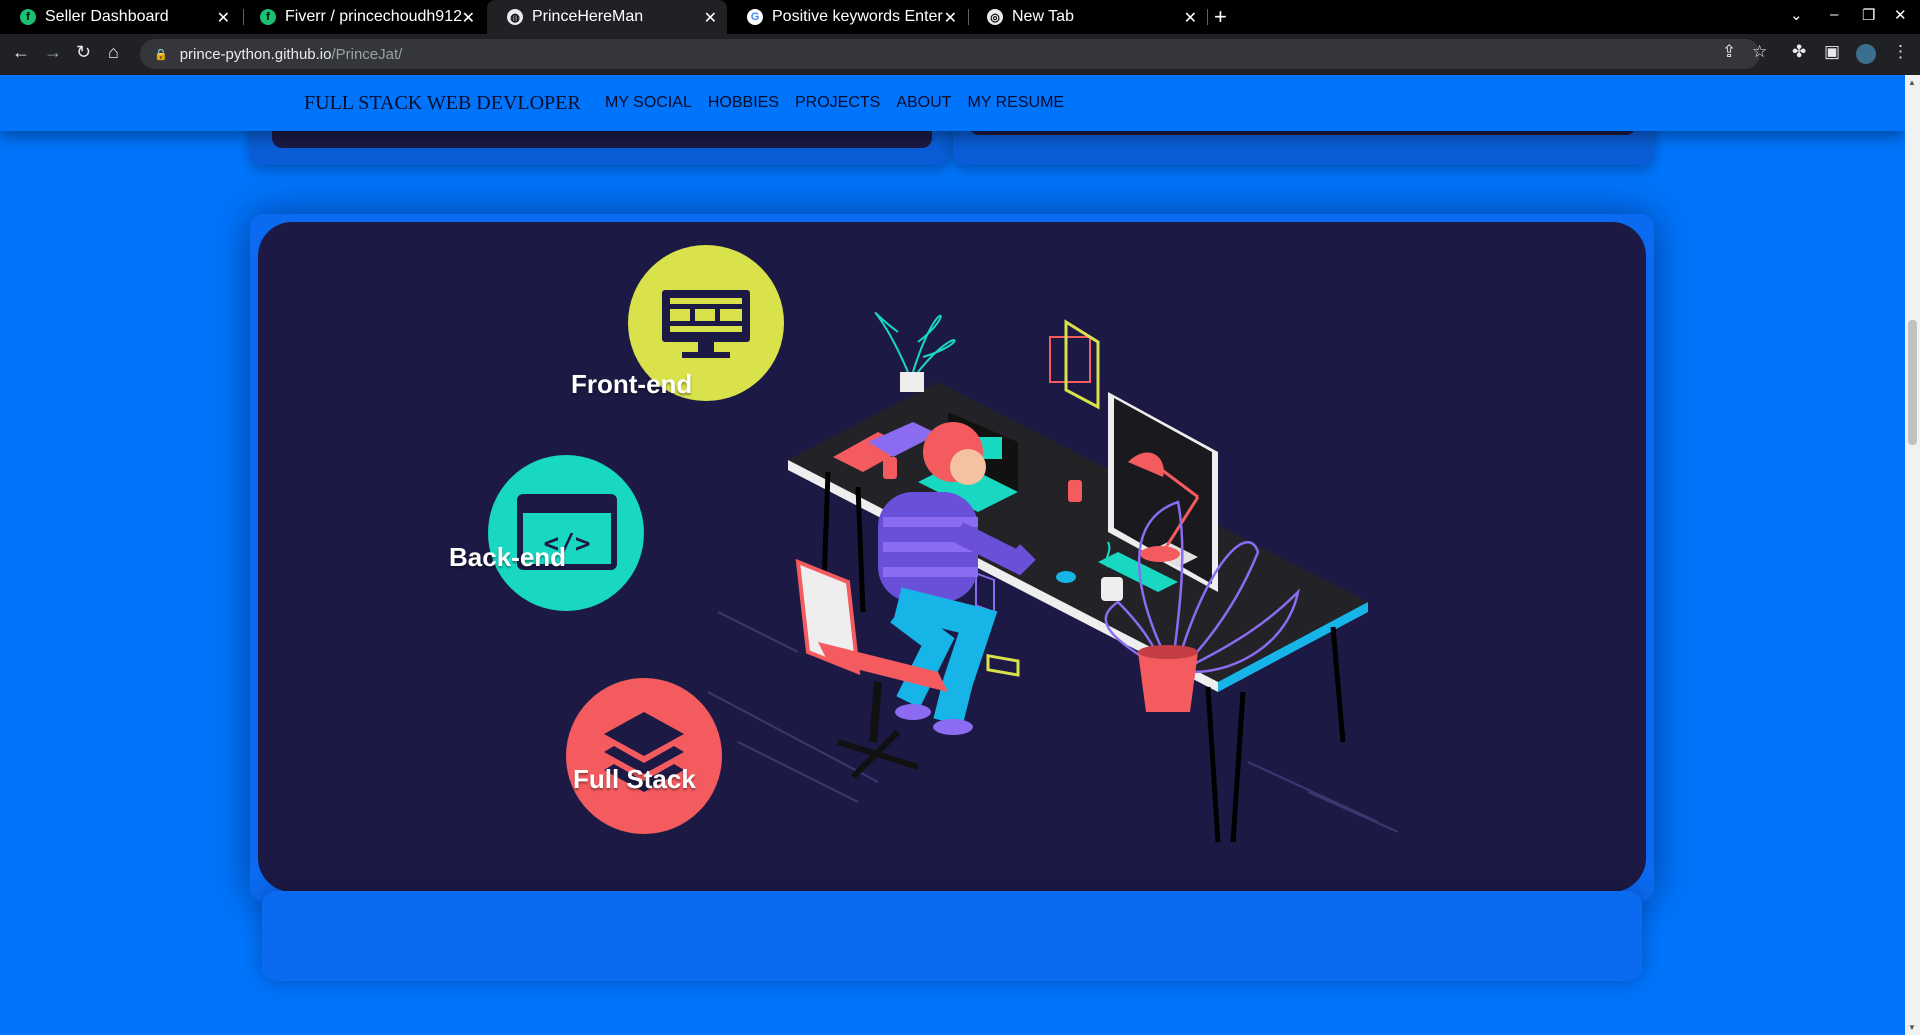 The width and height of the screenshot is (1920, 1035). I want to click on fullstack-label: Full Stack, so click(634, 779).